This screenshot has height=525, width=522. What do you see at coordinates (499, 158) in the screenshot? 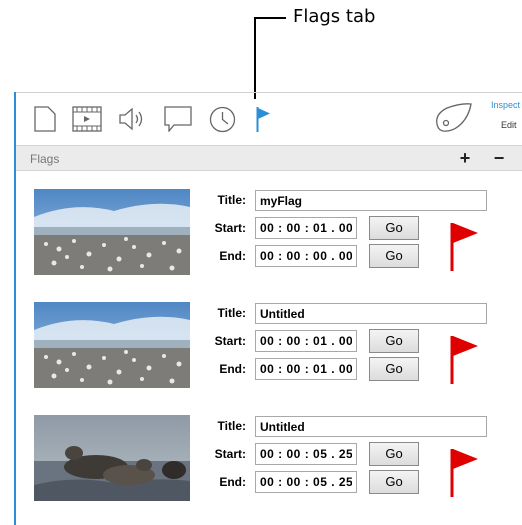
I see `remove-flag-button: −` at bounding box center [499, 158].